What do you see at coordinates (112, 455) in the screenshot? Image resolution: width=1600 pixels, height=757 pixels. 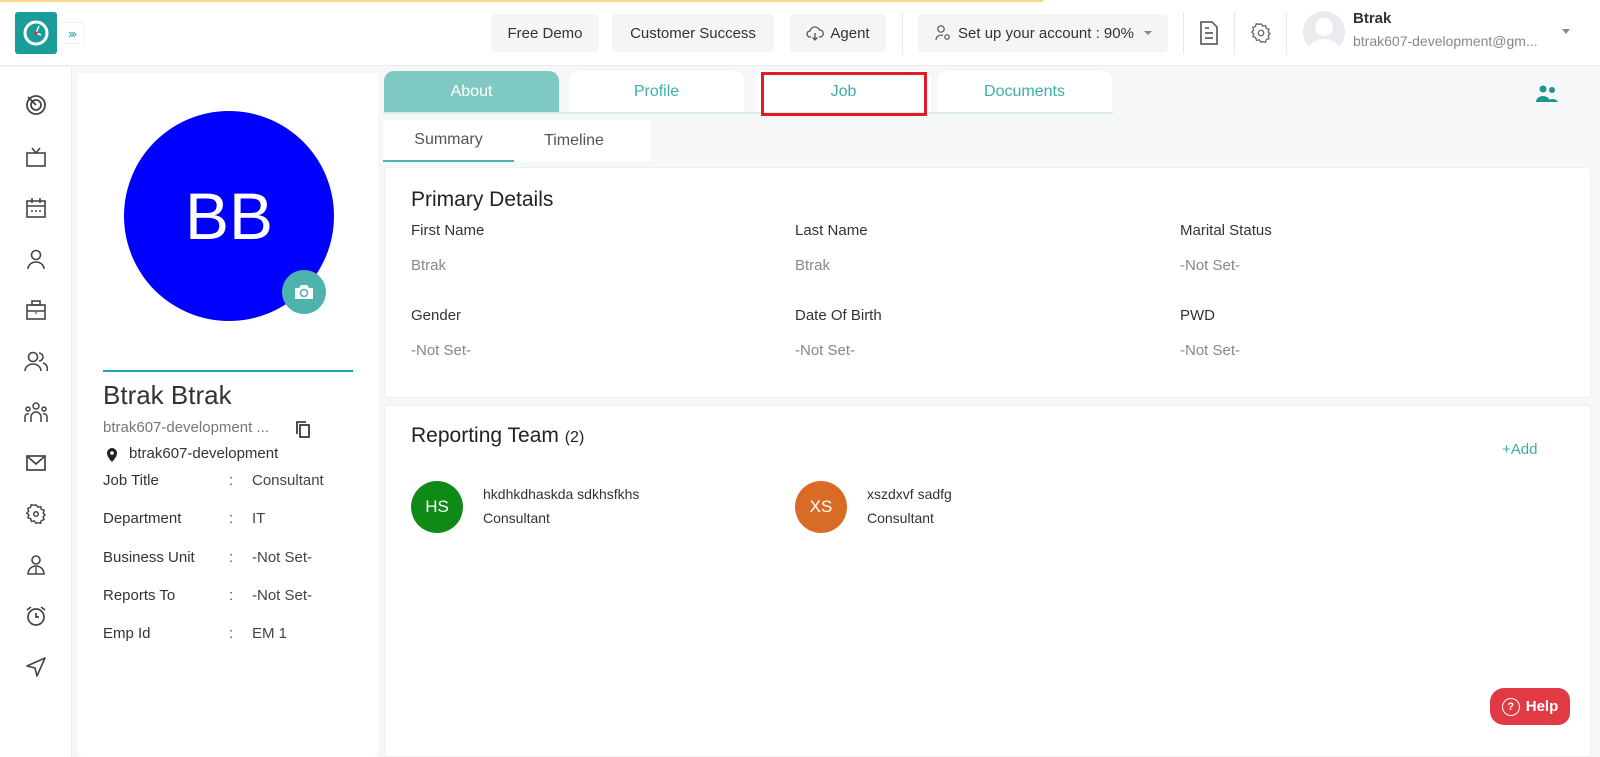 I see `location-pin-icon` at bounding box center [112, 455].